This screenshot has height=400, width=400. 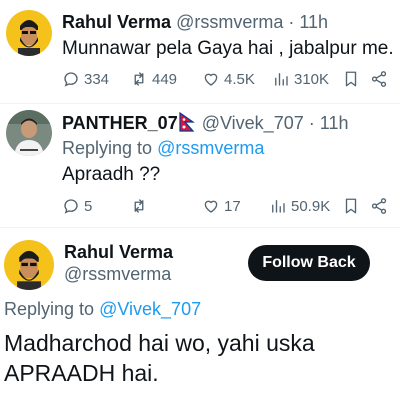 I want to click on views-count: 310K, so click(x=312, y=79).